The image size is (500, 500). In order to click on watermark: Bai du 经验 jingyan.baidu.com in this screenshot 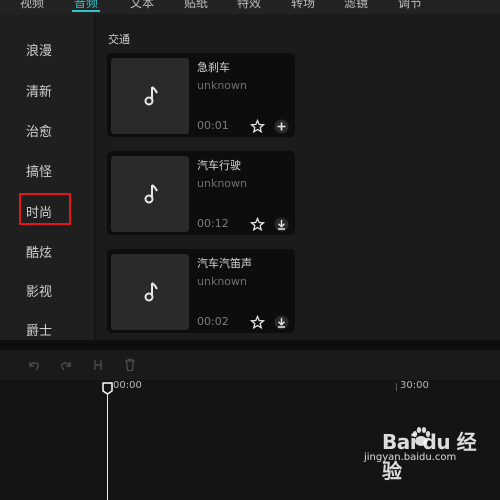, I will do `click(422, 457)`.